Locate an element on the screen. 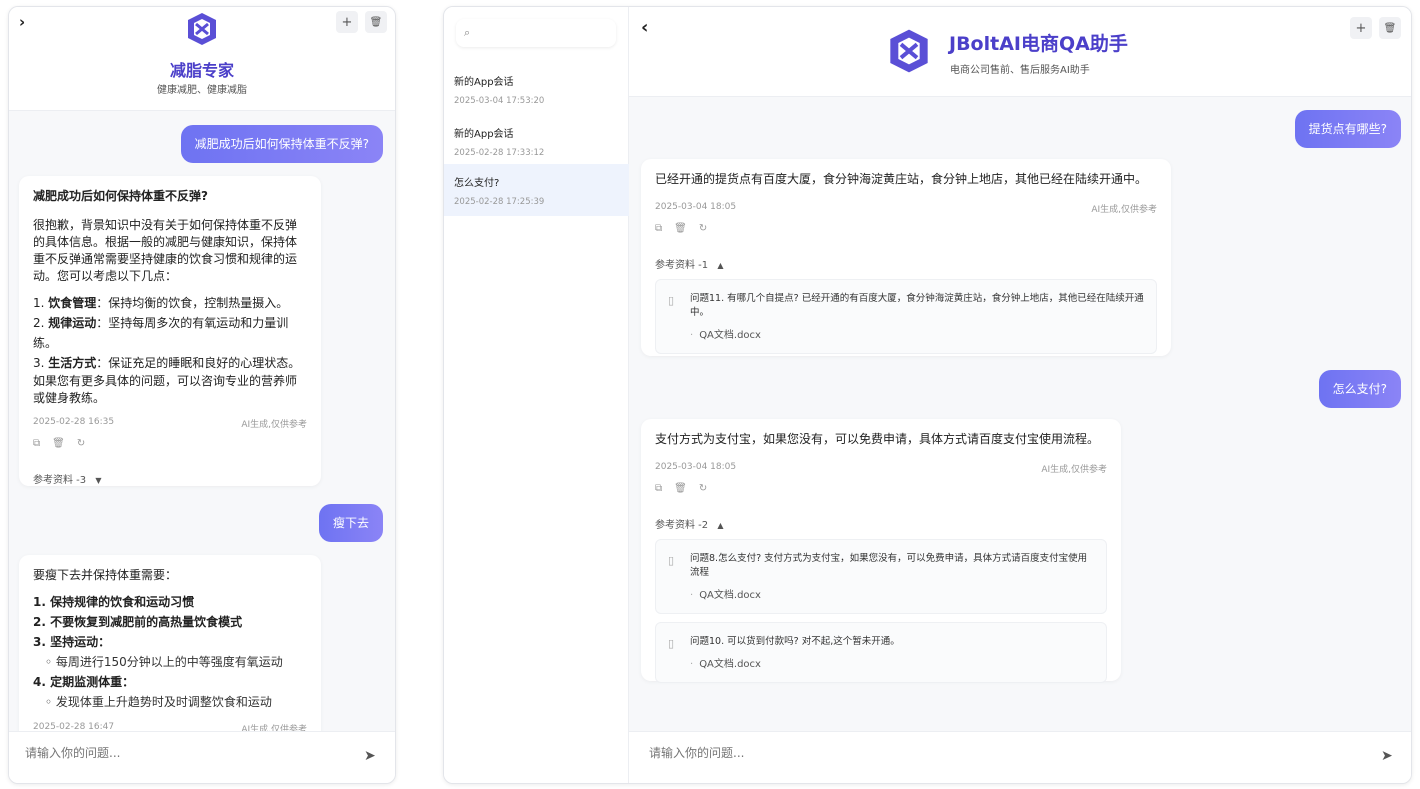 Image resolution: width=1420 pixels, height=789 pixels. answer-text: 支付方式为支付宝，如果您没有，可以免费申请，具体方式请百度支付宝使用流程。 is located at coordinates (877, 439).